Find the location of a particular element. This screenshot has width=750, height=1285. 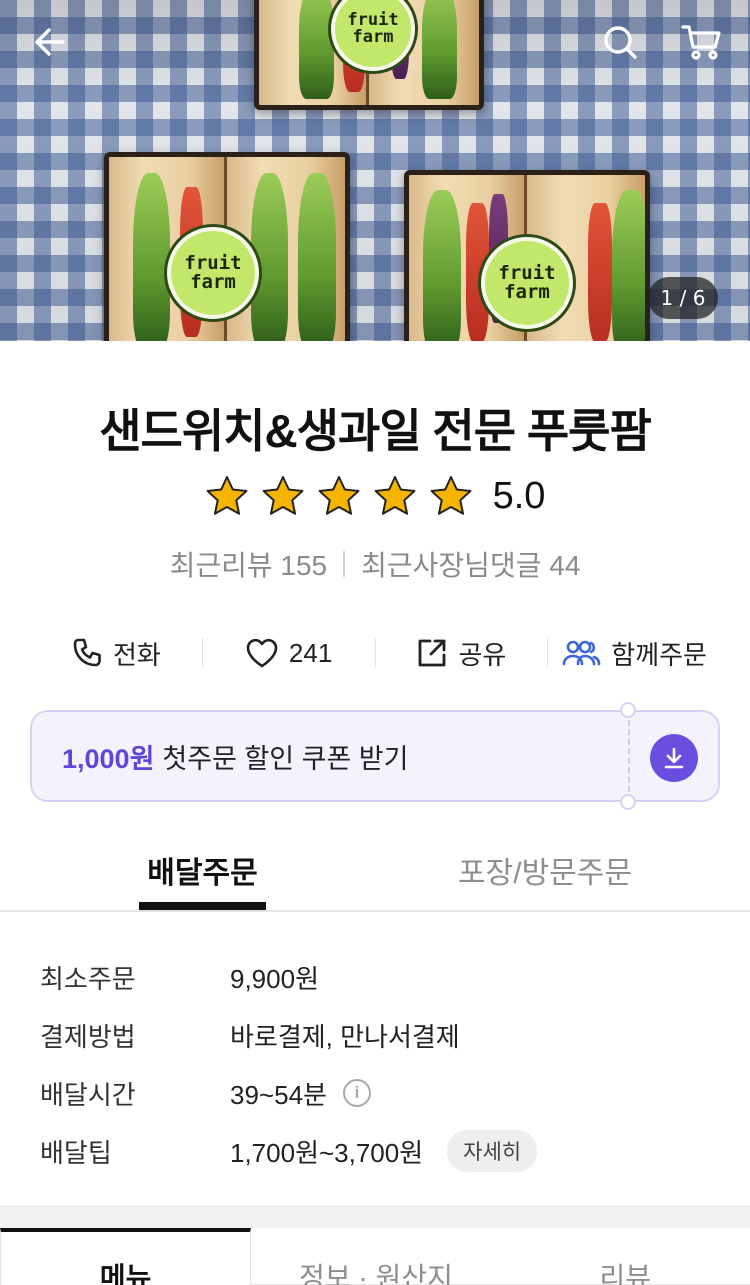

content-tabs: 메뉴 정보 · 원산지 리뷰 is located at coordinates (375, 1256).